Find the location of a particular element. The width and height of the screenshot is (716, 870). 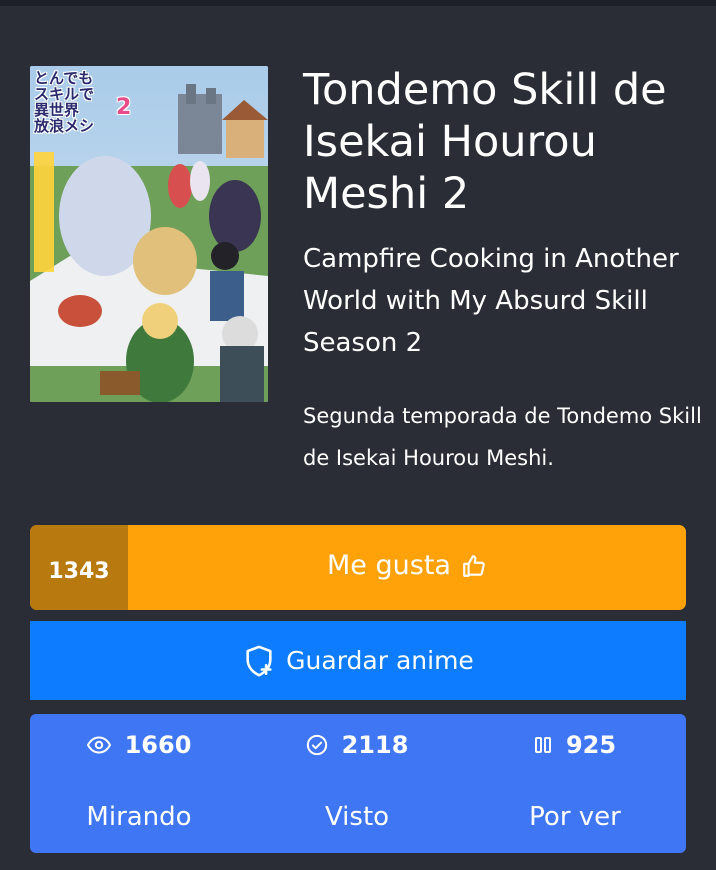

check-circle-icon is located at coordinates (316, 745).